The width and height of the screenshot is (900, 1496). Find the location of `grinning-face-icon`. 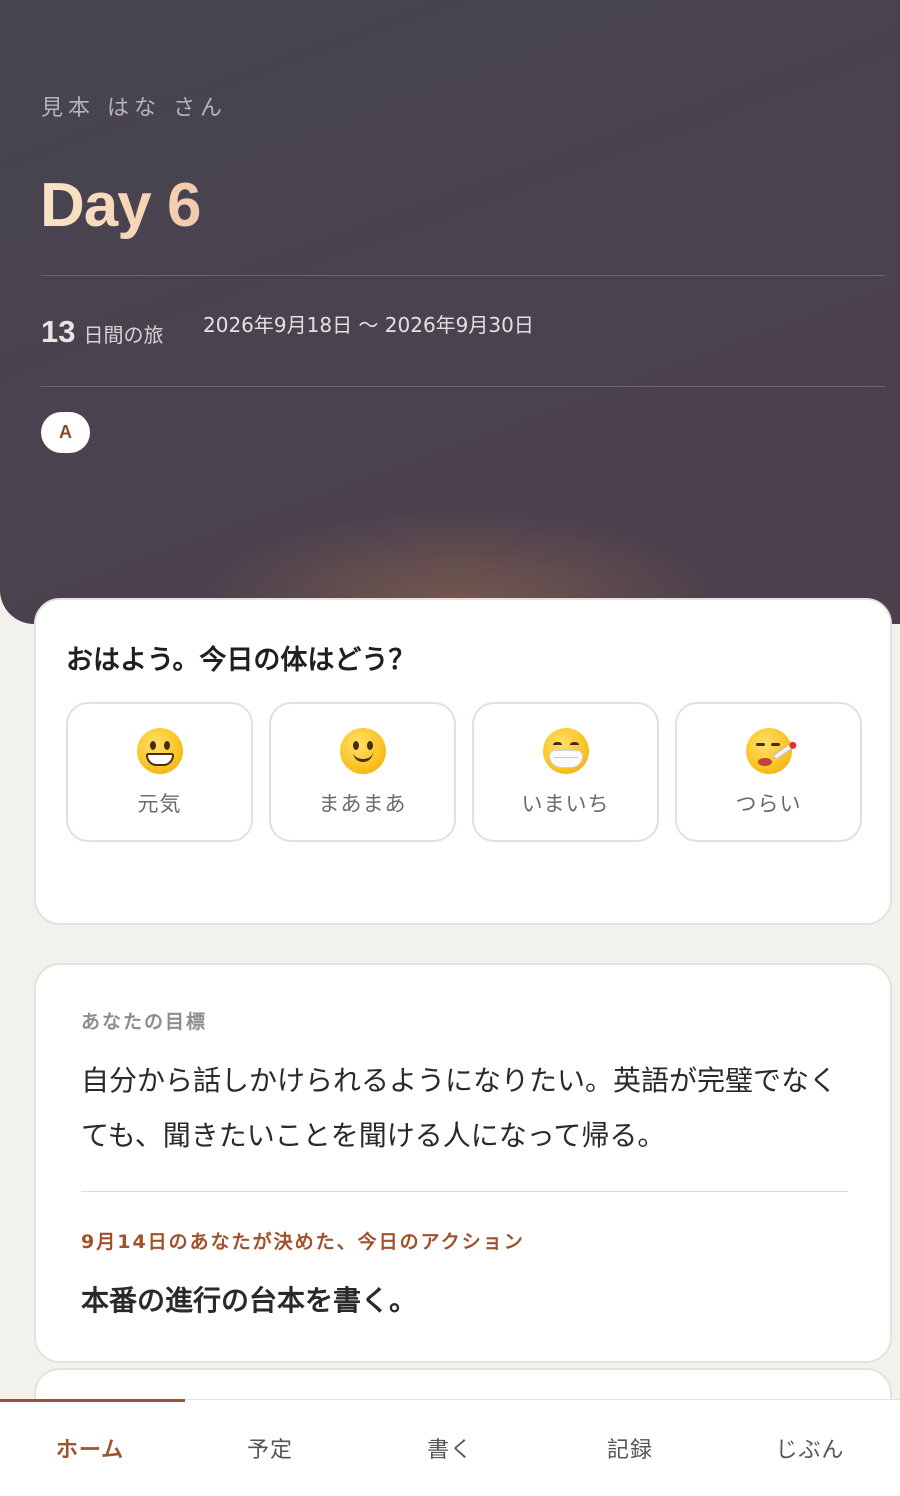

grinning-face-icon is located at coordinates (159, 751).